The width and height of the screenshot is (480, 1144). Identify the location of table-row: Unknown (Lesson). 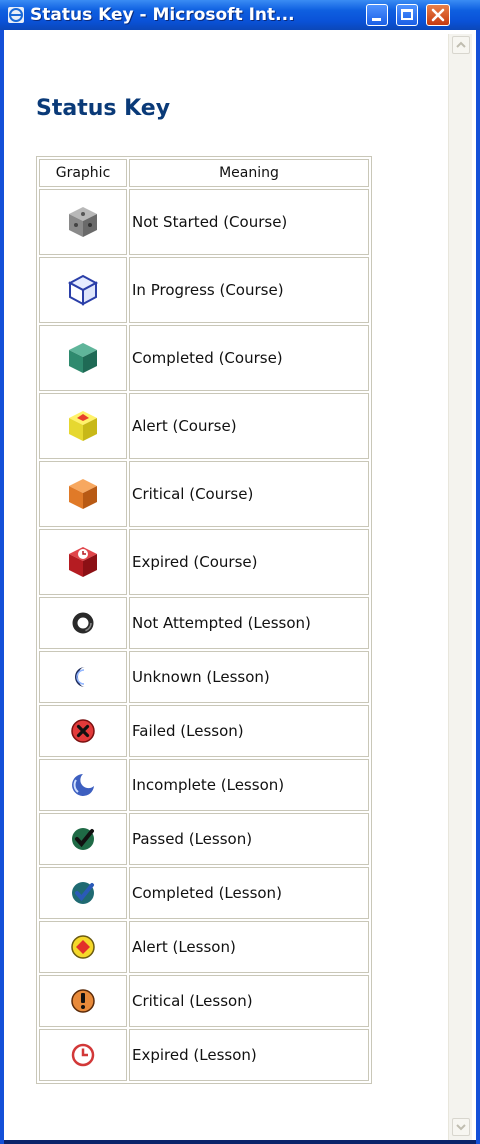
(204, 677).